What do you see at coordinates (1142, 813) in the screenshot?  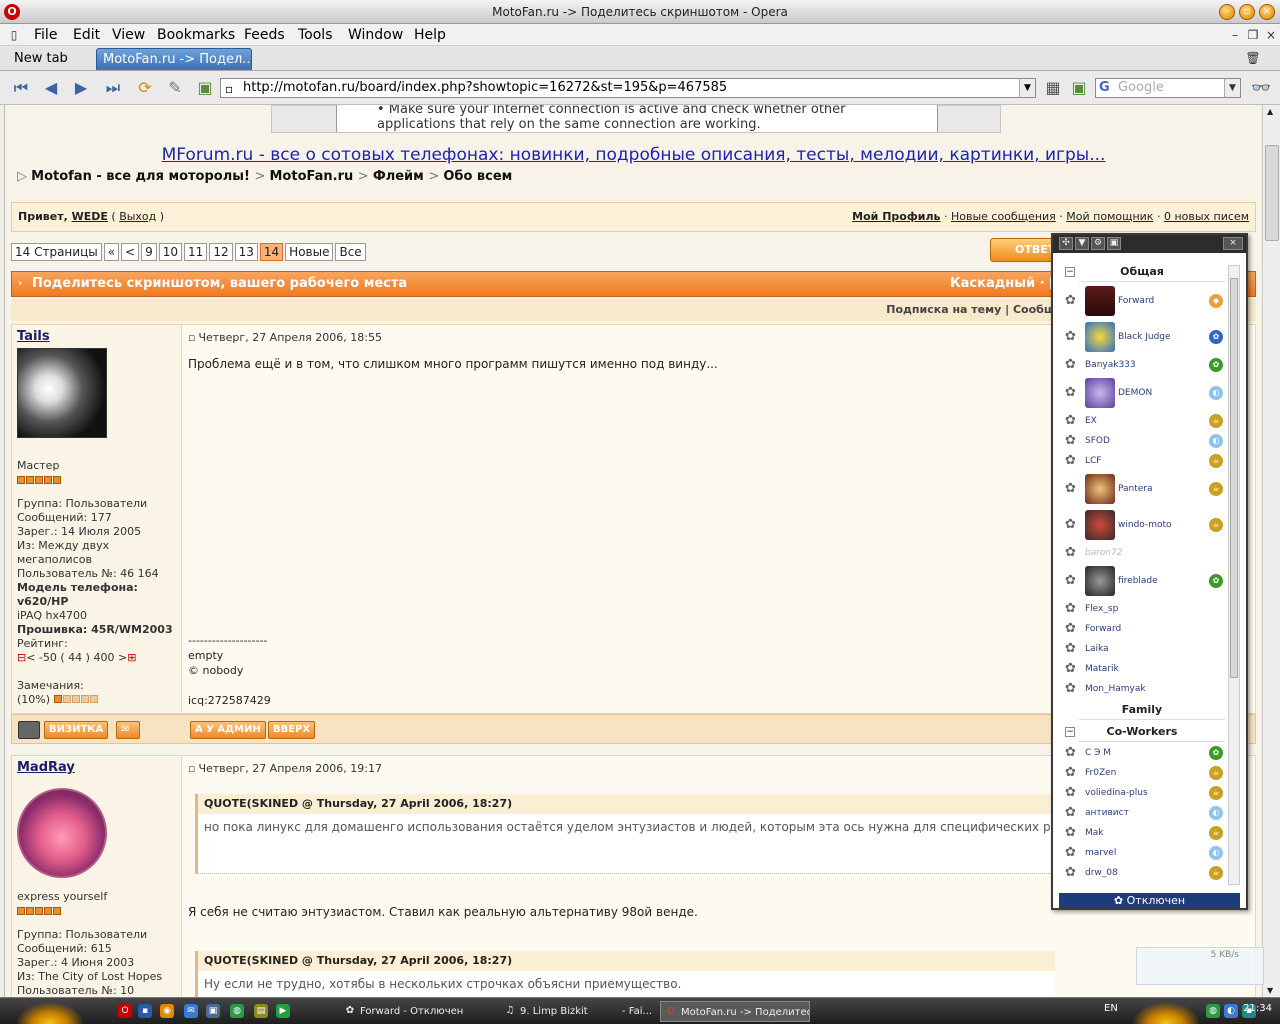 I see `icq-contact: ✿ антивист ◐` at bounding box center [1142, 813].